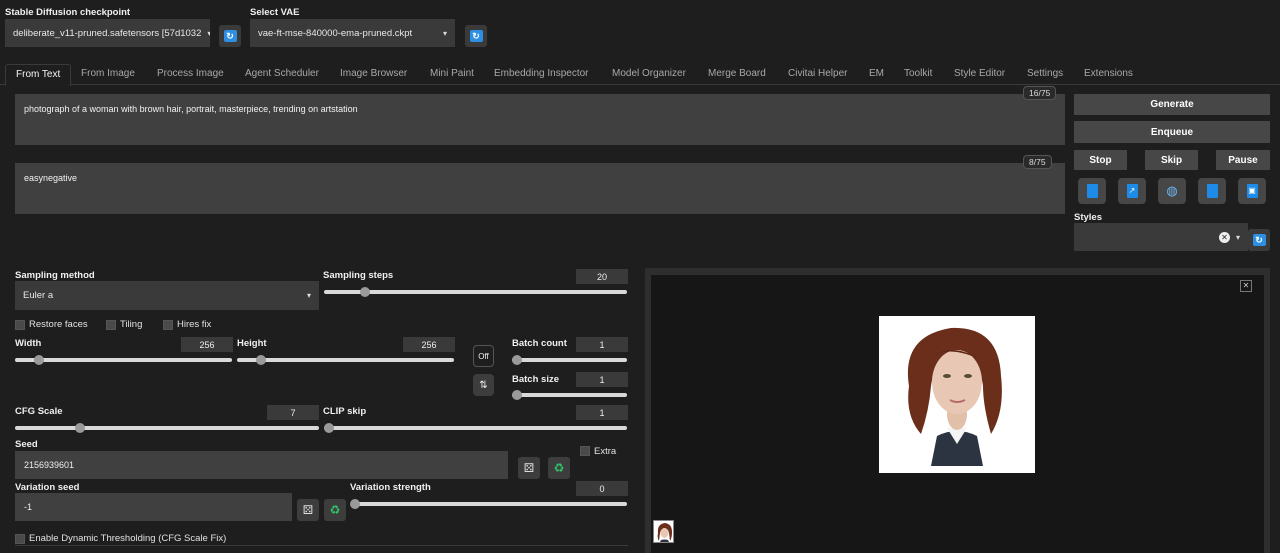 The height and width of the screenshot is (553, 1280). What do you see at coordinates (475, 292) in the screenshot?
I see `sampling-steps-slider` at bounding box center [475, 292].